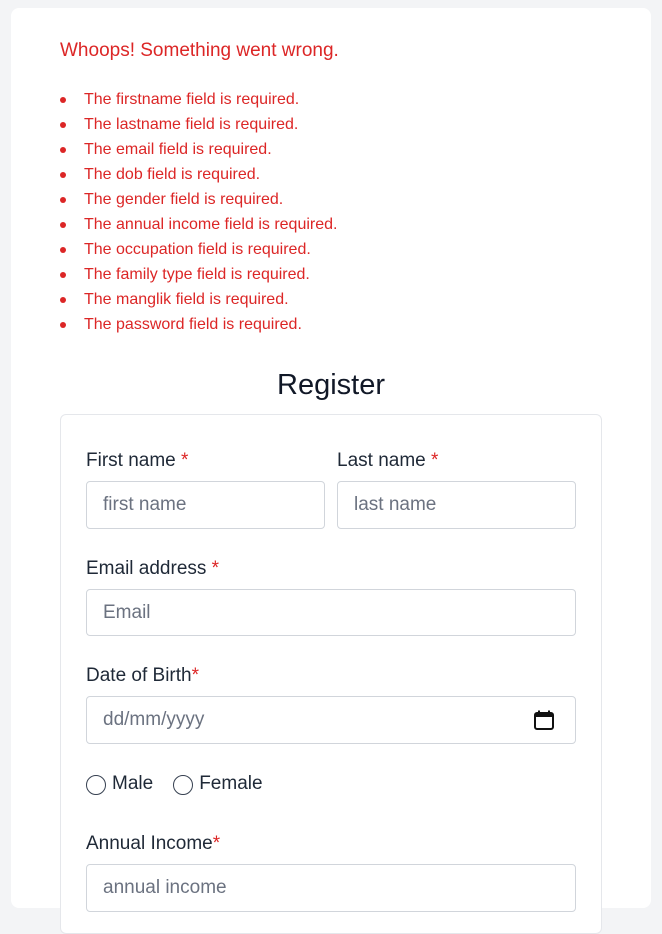 Image resolution: width=662 pixels, height=934 pixels. What do you see at coordinates (205, 505) in the screenshot?
I see `first-name-input: first name` at bounding box center [205, 505].